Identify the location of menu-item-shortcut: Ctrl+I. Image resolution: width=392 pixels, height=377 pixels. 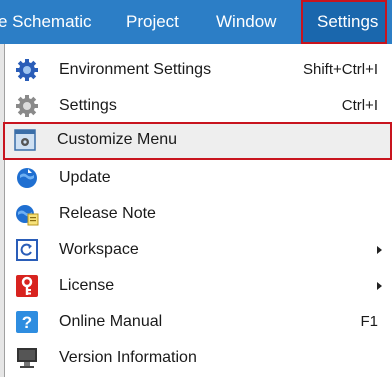
(359, 105).